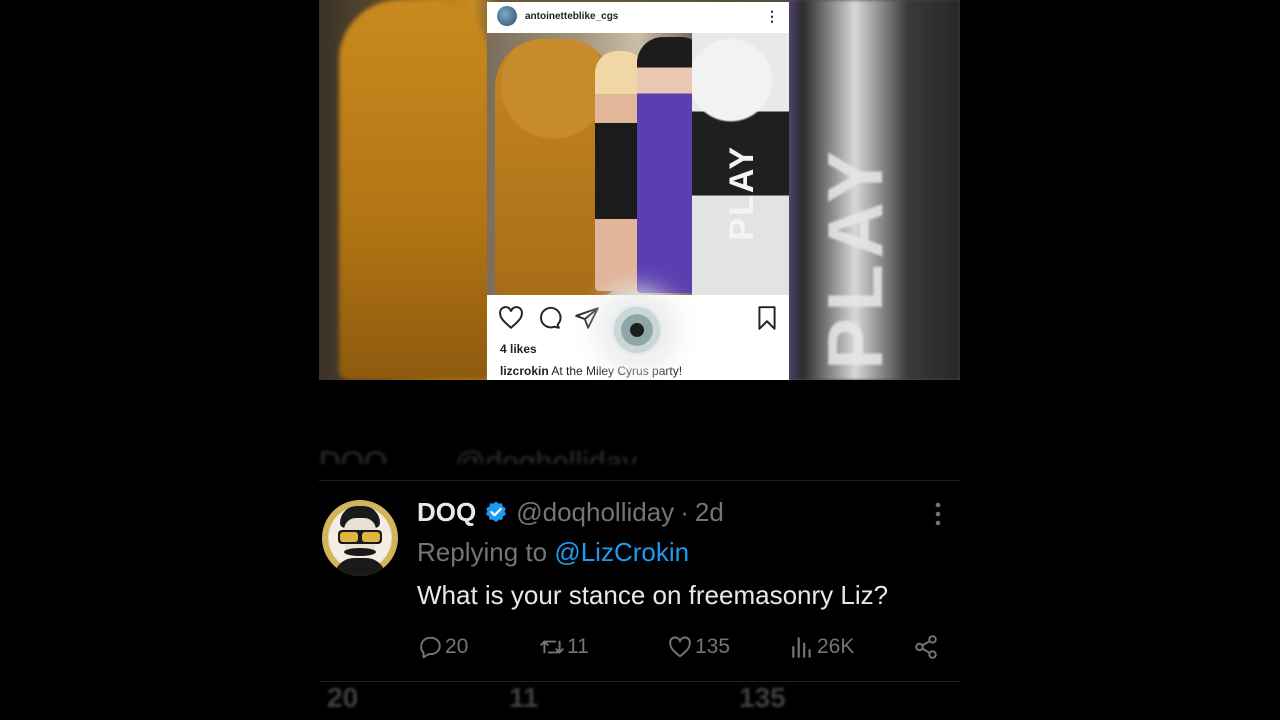  What do you see at coordinates (639, 455) in the screenshot?
I see `ghost-tweet-header: DOQ @doqholliday` at bounding box center [639, 455].